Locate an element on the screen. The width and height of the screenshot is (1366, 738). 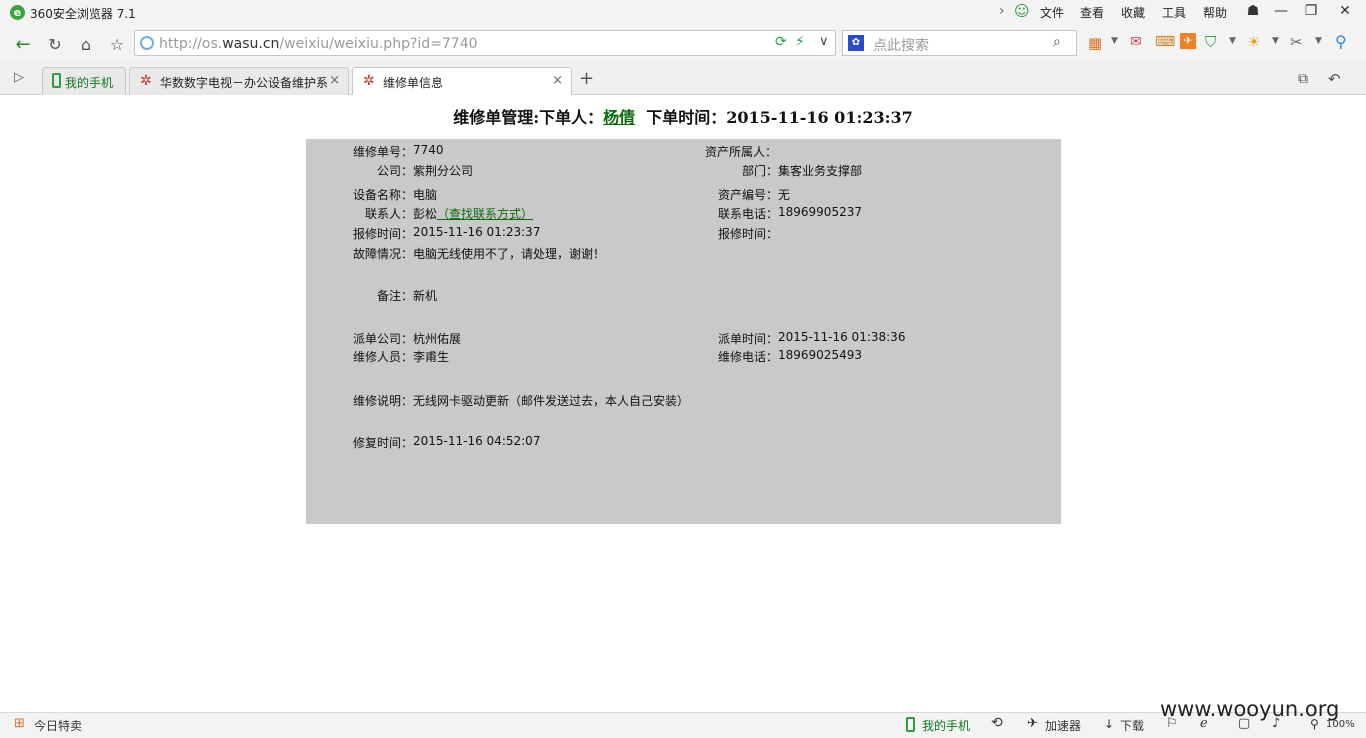
asset-owner-label: 资产所属人： is located at coordinates (741, 152).